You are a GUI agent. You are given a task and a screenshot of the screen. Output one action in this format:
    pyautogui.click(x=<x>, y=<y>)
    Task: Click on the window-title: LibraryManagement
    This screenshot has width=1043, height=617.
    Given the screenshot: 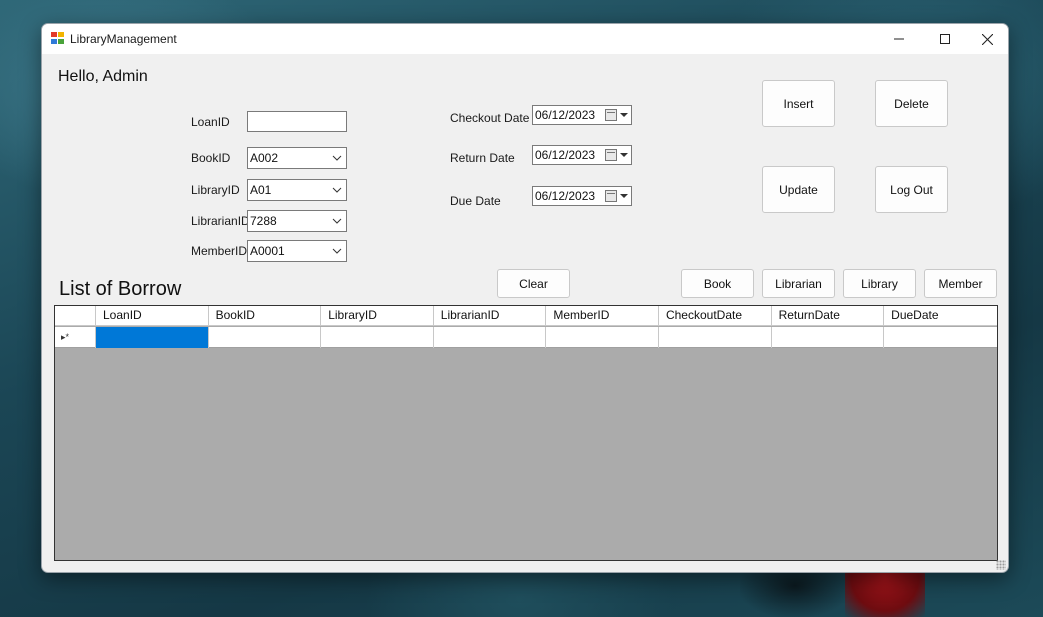 What is the action you would take?
    pyautogui.click(x=123, y=39)
    